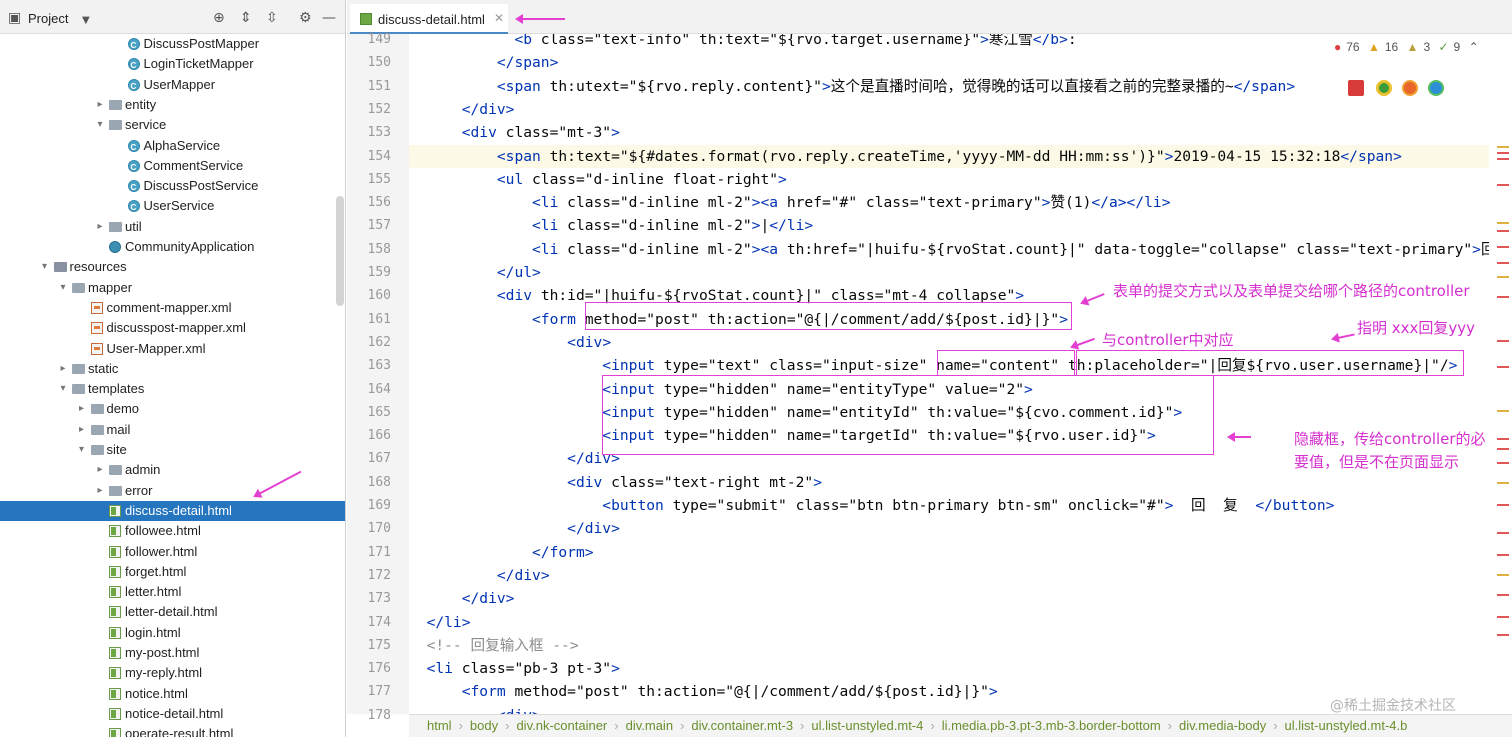 The width and height of the screenshot is (1512, 737). Describe the element at coordinates (949, 62) in the screenshot. I see `code-line: </span>` at that location.